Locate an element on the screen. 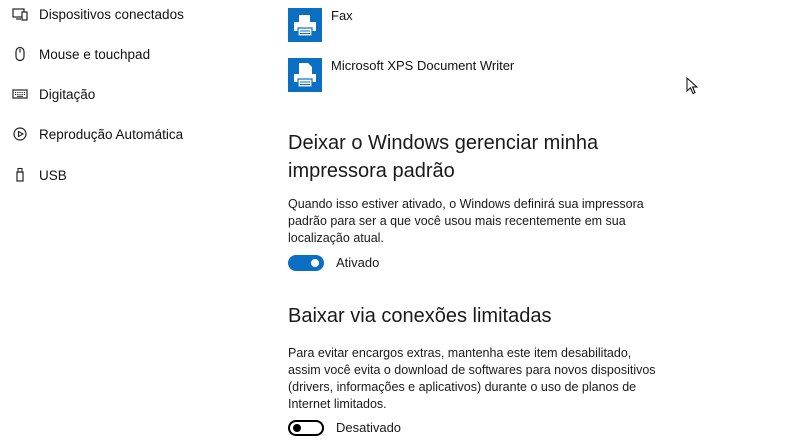 The width and height of the screenshot is (800, 445). fax-printer-icon is located at coordinates (305, 25).